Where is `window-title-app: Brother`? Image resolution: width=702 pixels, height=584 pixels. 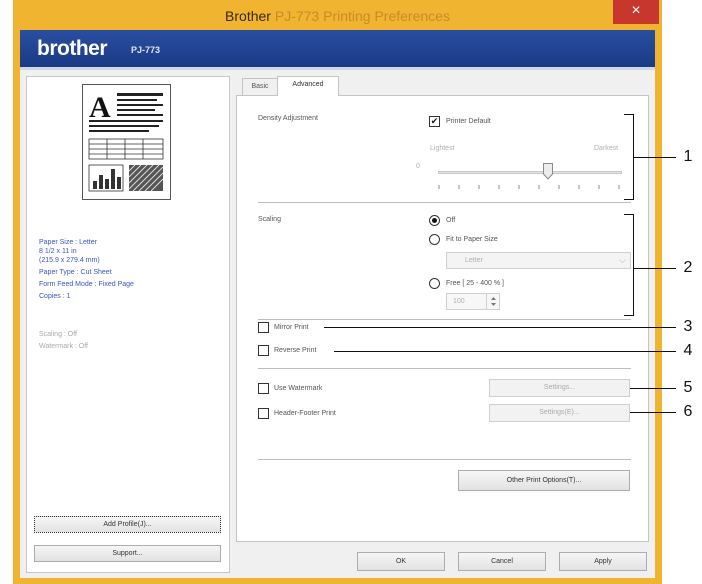
window-title-app: Brother is located at coordinates (248, 16).